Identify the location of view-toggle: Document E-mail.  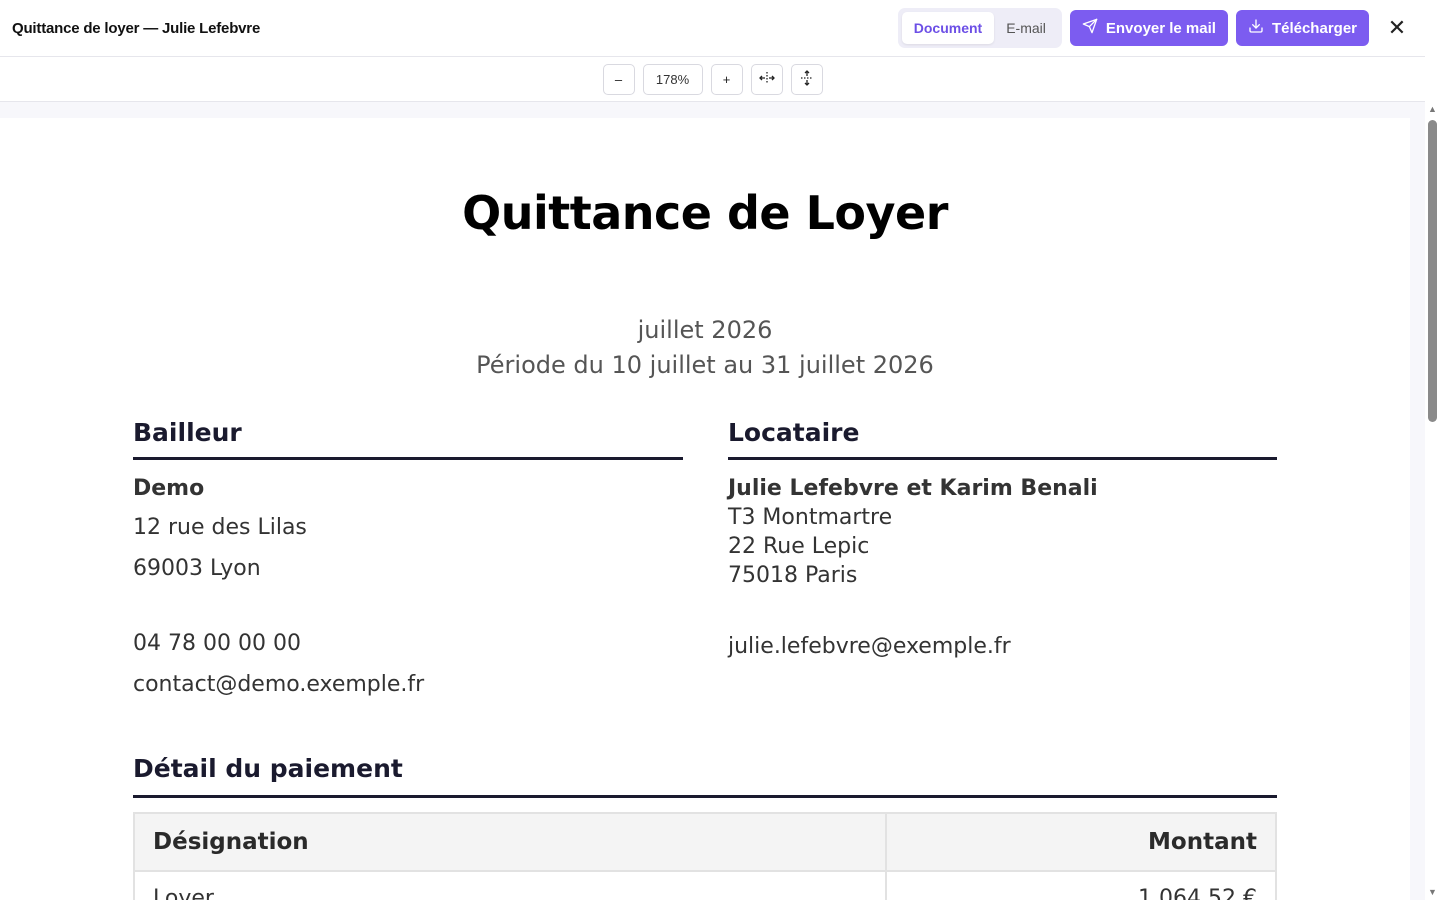
(979, 28).